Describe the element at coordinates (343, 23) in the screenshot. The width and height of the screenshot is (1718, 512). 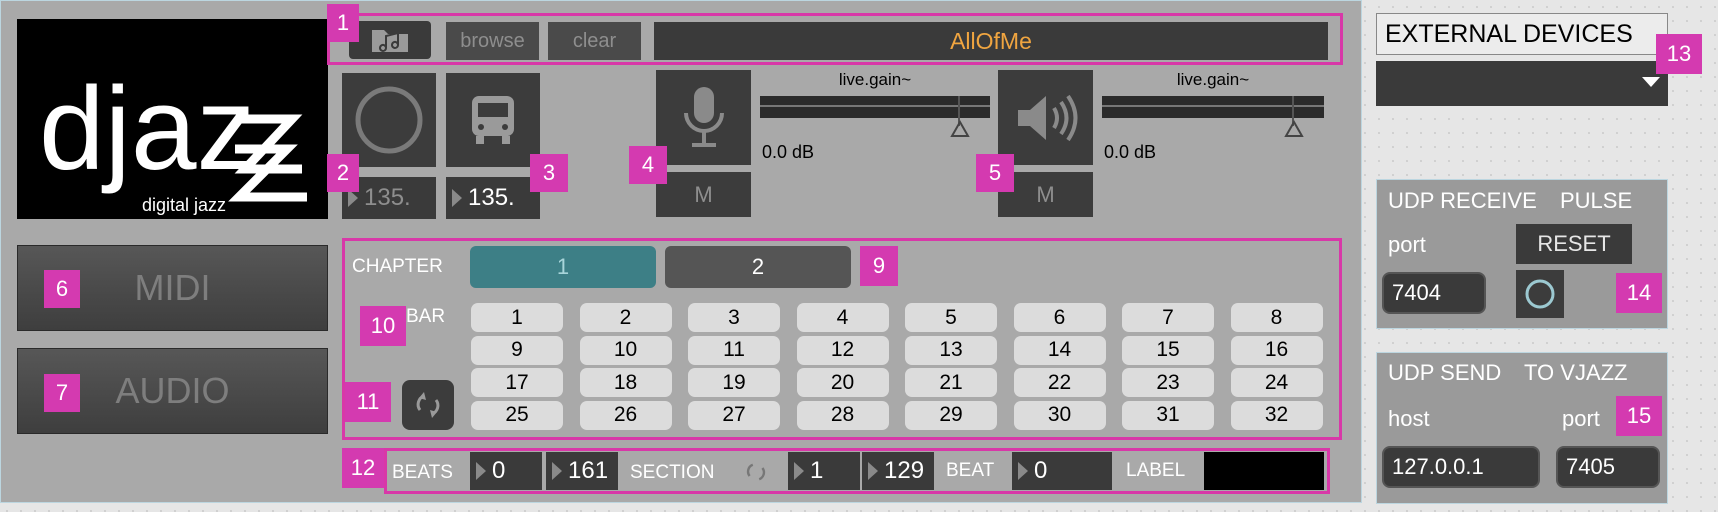
I see `badge-1: 1` at that location.